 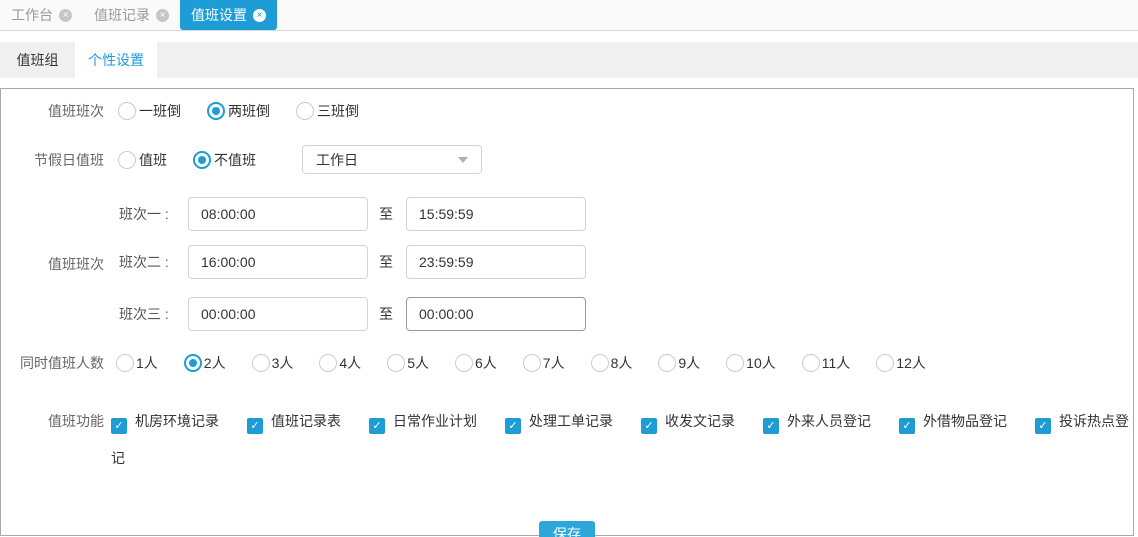 I want to click on holiday-duty-option: 值班, so click(x=142, y=160).